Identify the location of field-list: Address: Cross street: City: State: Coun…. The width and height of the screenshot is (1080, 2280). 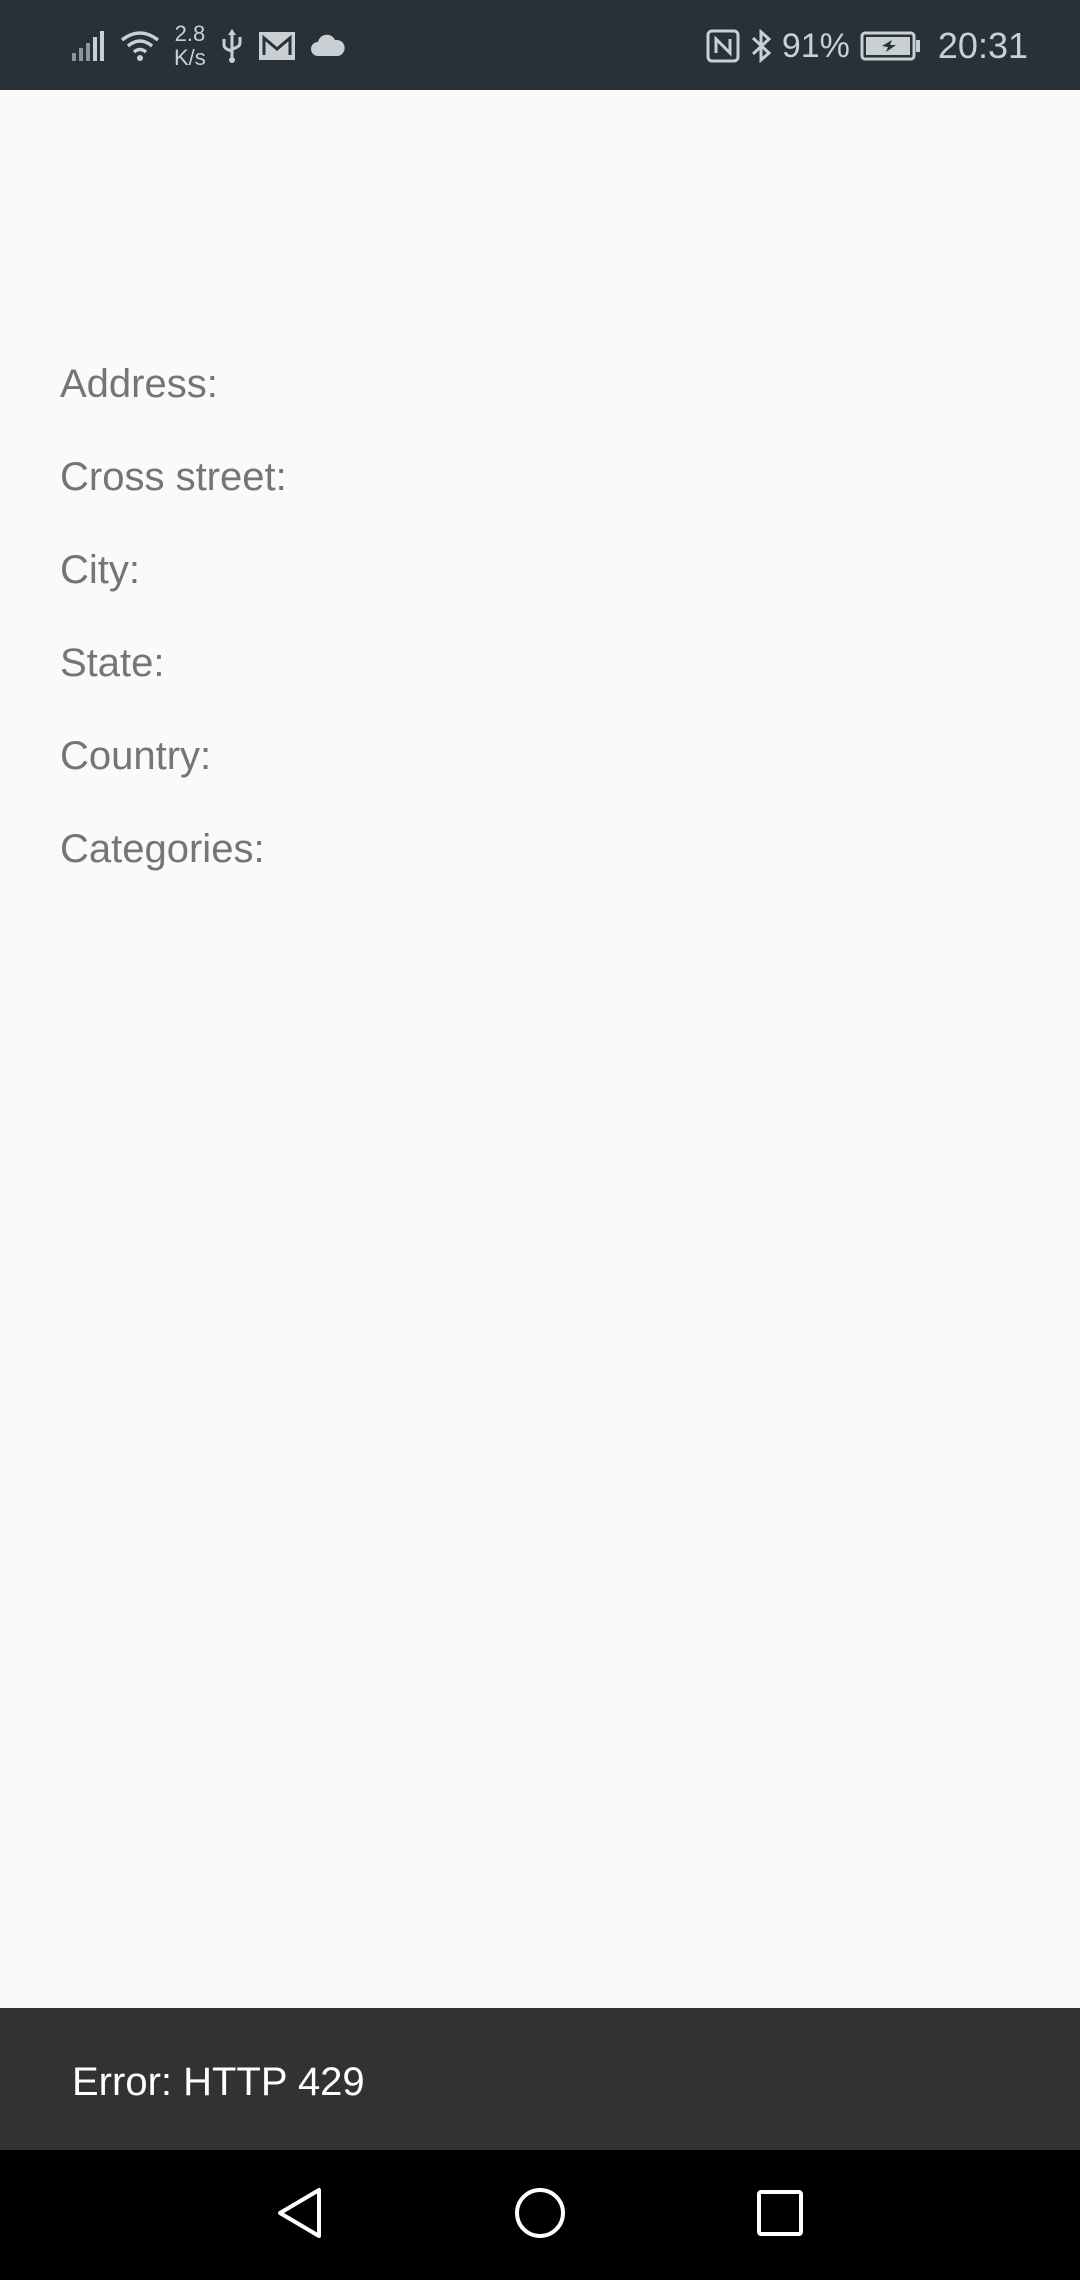
(173, 639).